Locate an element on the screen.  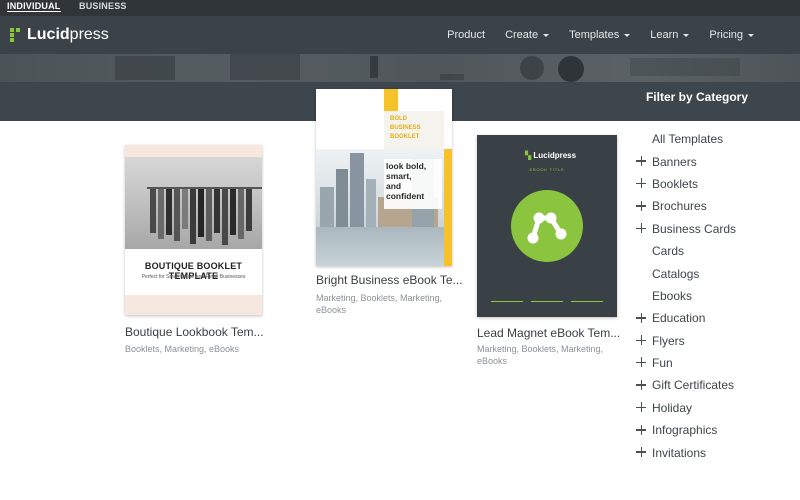
filter-by-category-heading: Filter by Category is located at coordinates (696, 97).